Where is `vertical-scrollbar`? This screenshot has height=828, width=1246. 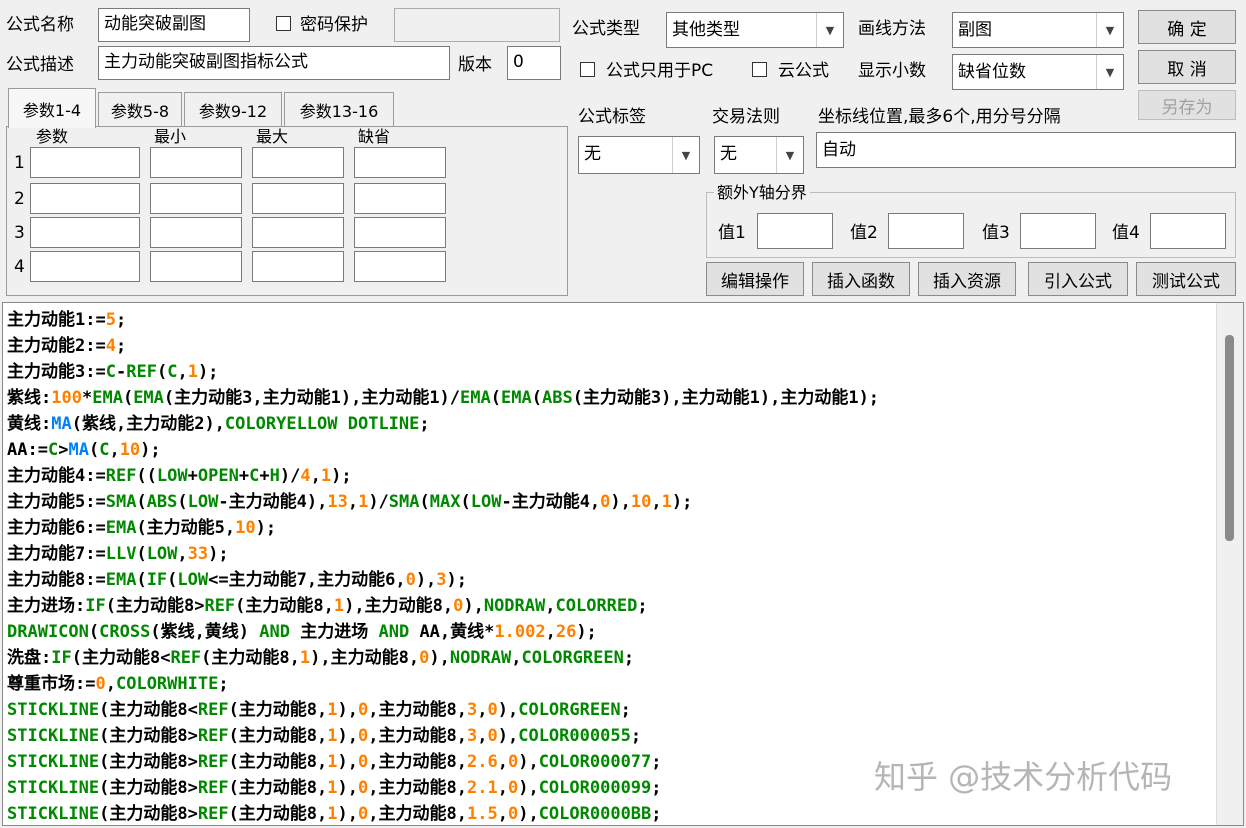 vertical-scrollbar is located at coordinates (1229, 564).